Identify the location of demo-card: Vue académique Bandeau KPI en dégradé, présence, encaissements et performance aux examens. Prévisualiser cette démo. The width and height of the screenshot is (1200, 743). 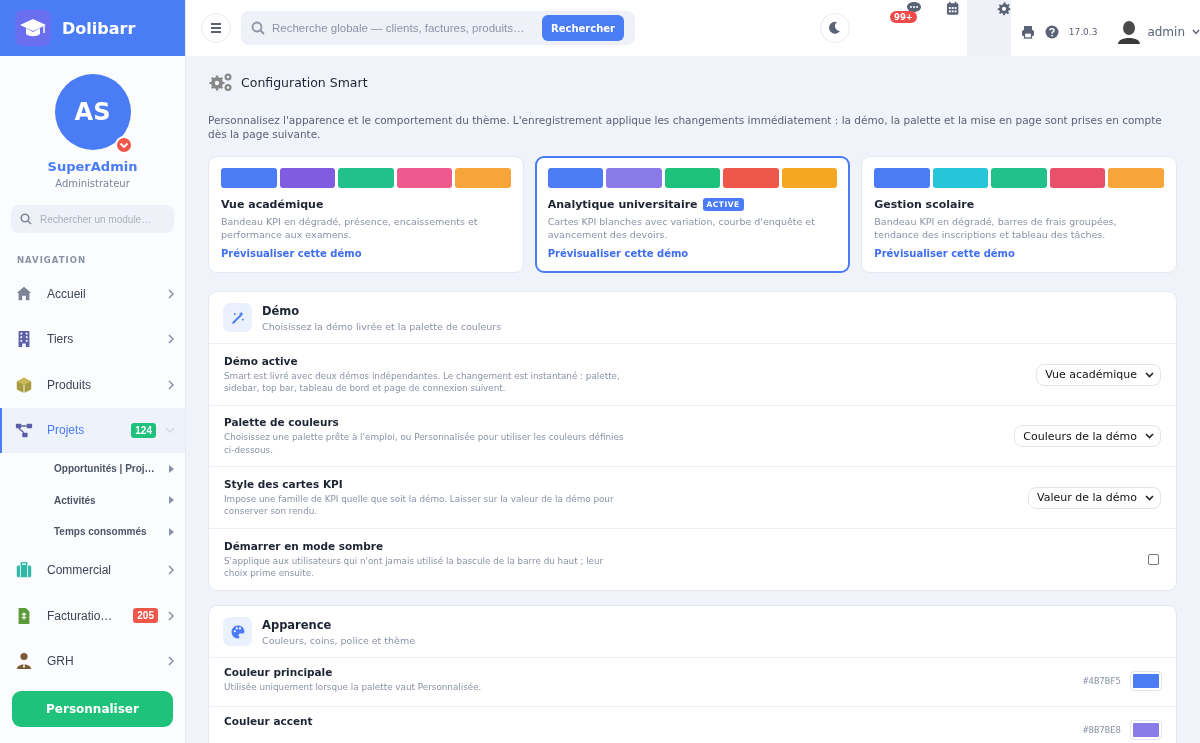
(366, 215).